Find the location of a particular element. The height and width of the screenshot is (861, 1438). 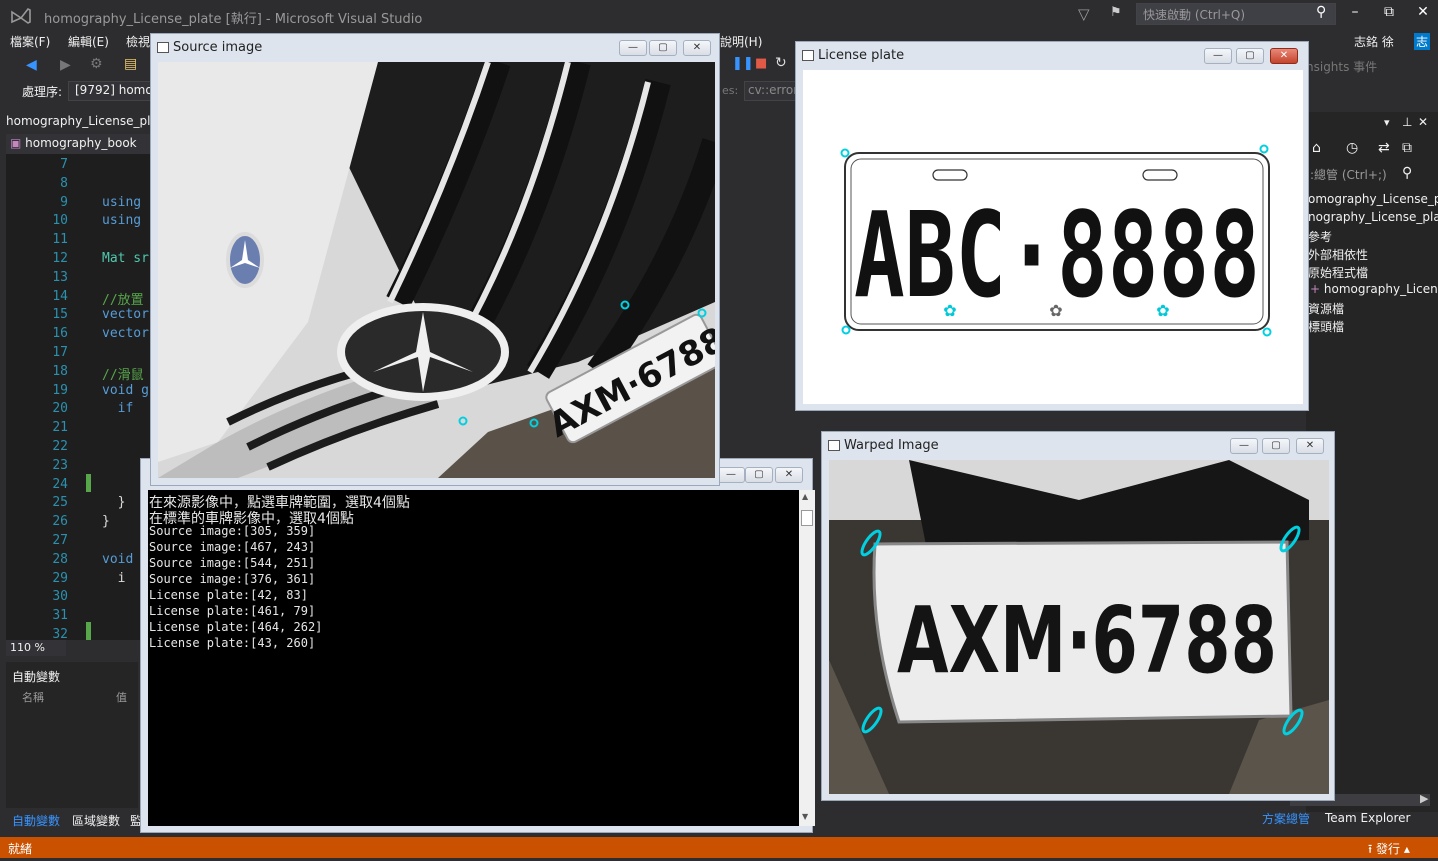

pause-icon: ❚❚ is located at coordinates (743, 63).